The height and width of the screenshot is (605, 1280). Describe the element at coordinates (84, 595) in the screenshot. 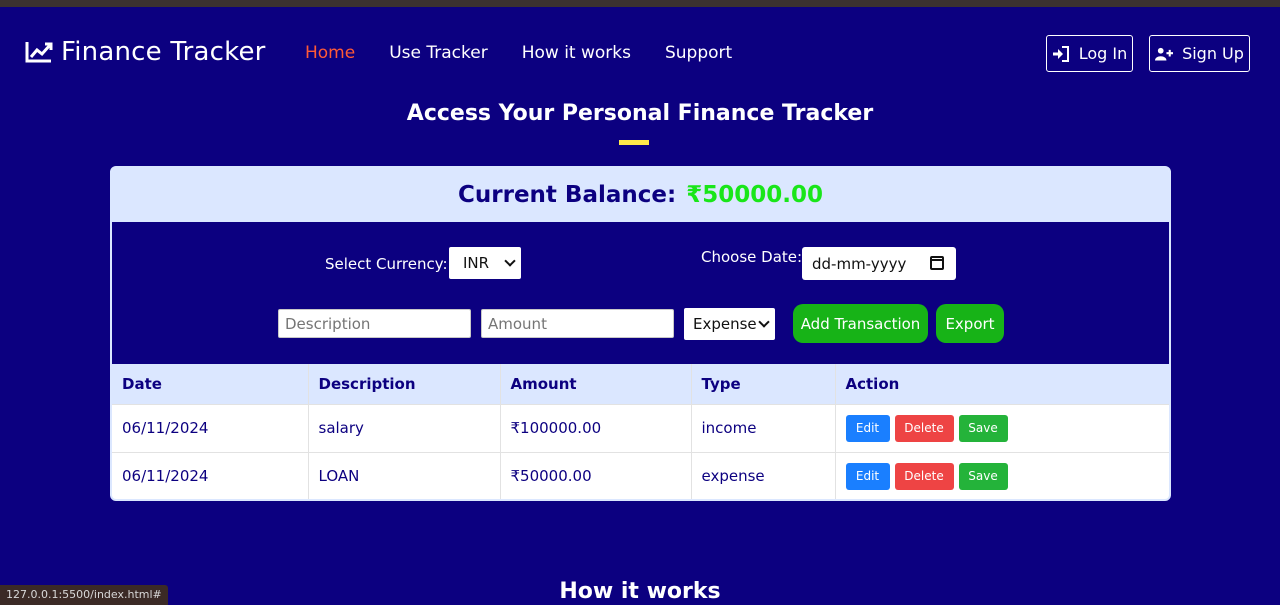

I see `status-bar-url: 127.0.0.1:5500/index.html#` at that location.